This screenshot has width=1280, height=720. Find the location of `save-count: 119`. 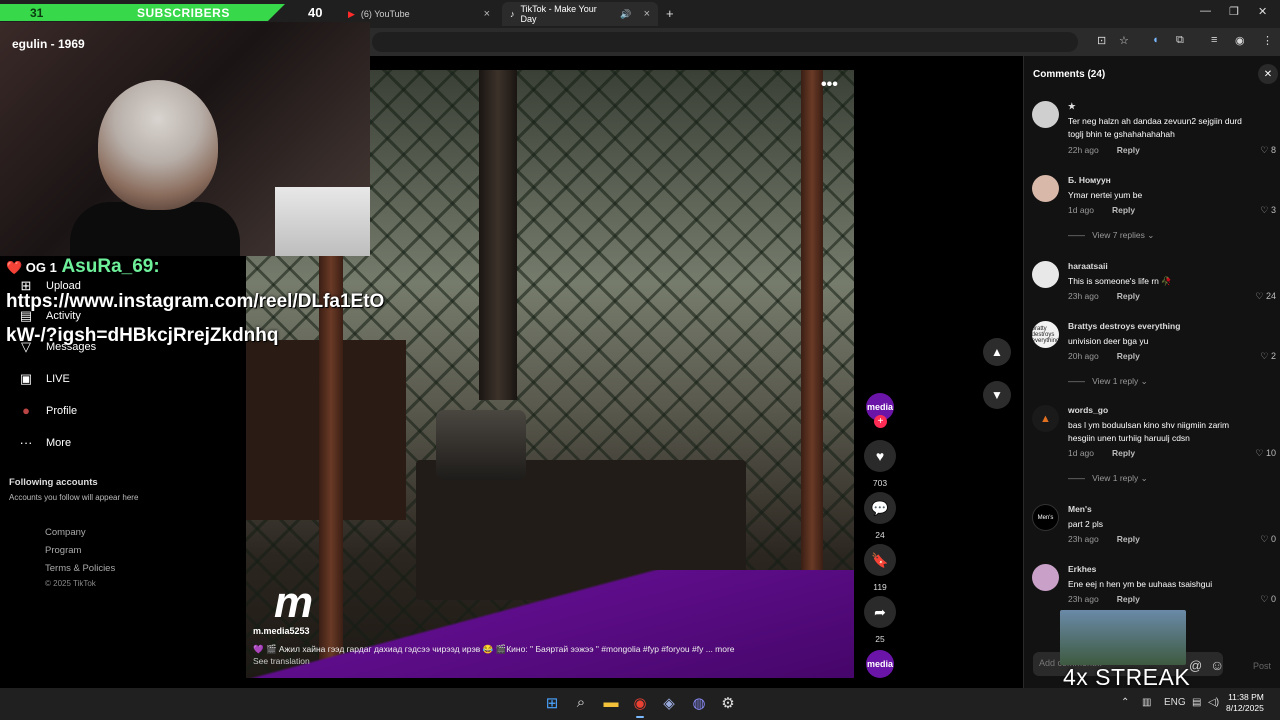

save-count: 119 is located at coordinates (880, 587).